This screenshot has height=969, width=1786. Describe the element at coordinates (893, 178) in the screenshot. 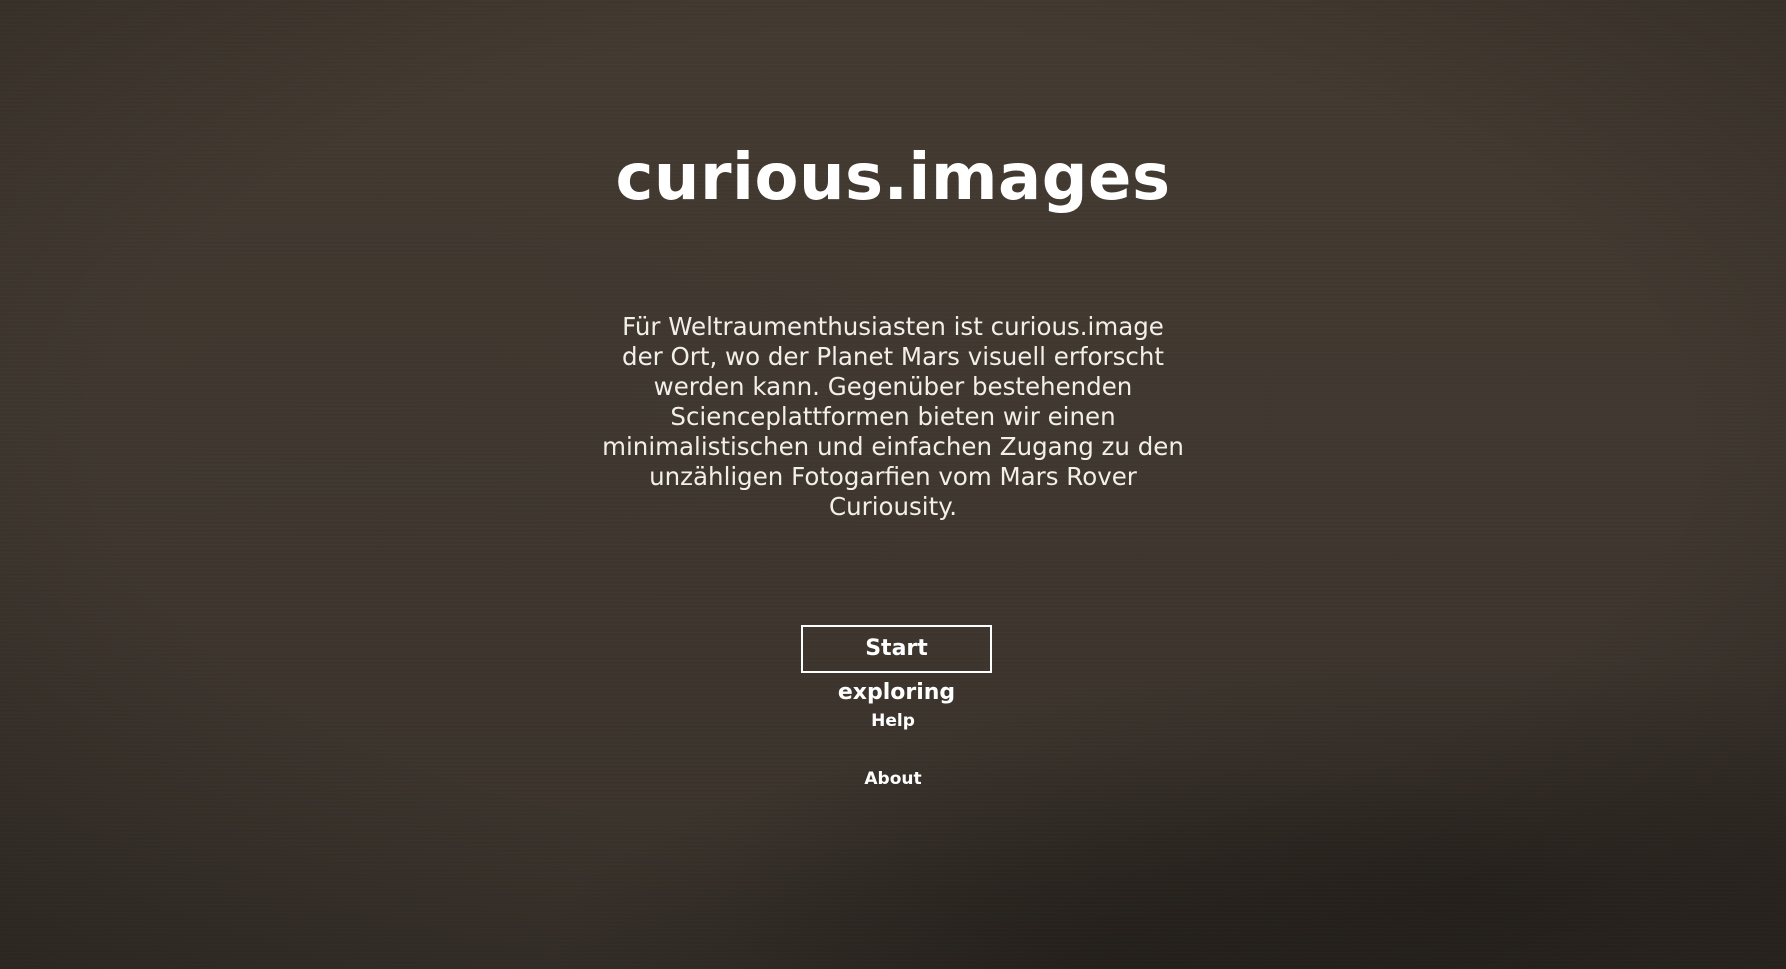

I see `page-title: curious.images` at that location.